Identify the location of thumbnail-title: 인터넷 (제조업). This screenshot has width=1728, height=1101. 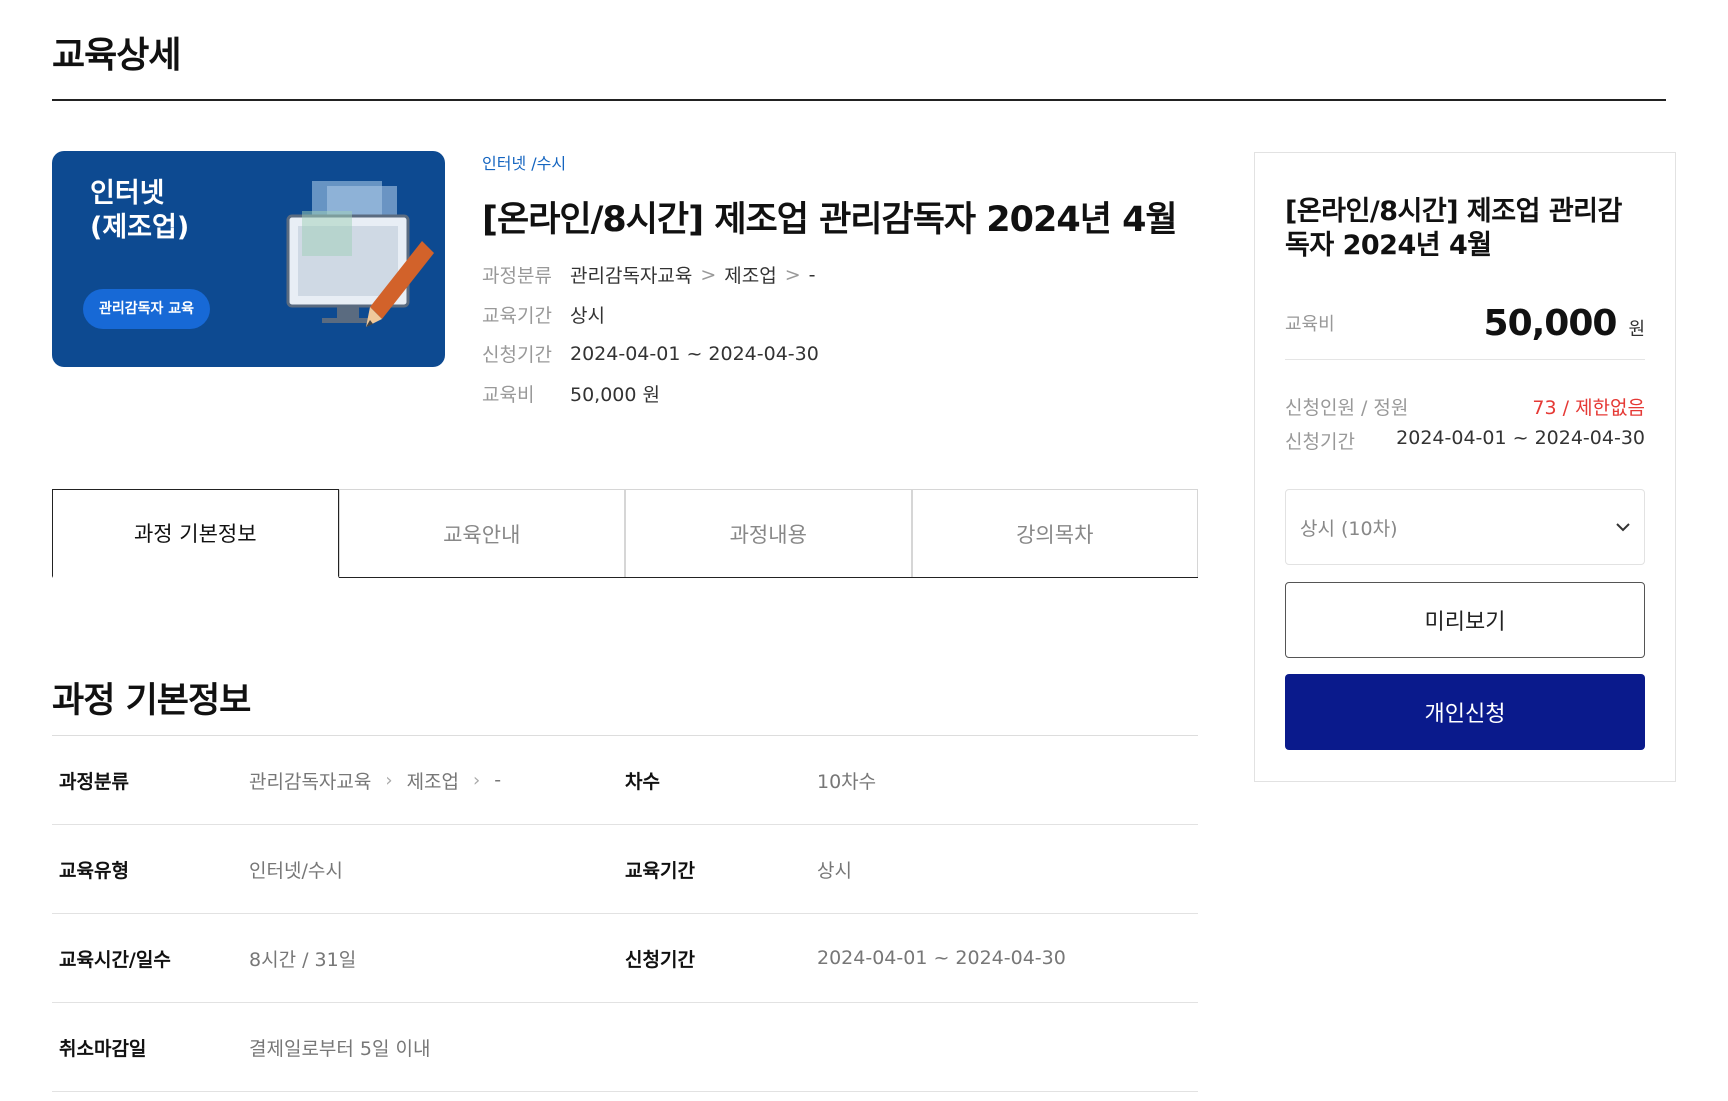
(140, 210).